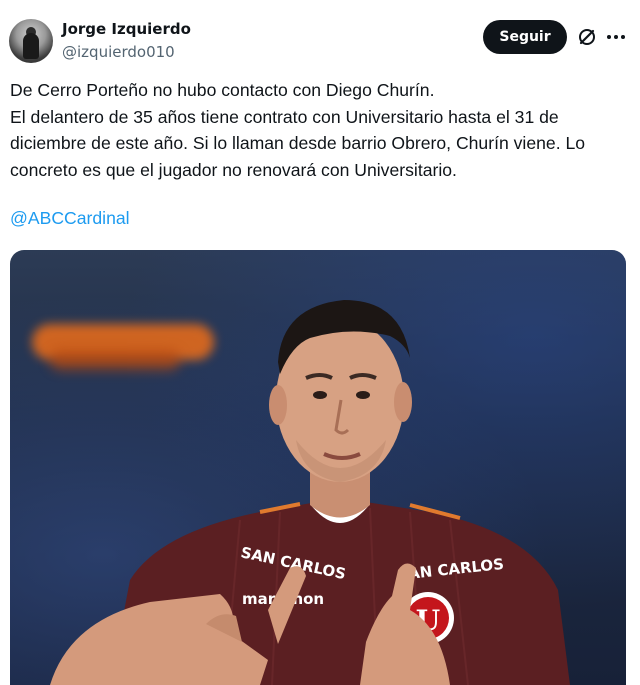  I want to click on tweet-header: Jorge Izquierdo @izquierdo010 Seguir, so click(320, 35).